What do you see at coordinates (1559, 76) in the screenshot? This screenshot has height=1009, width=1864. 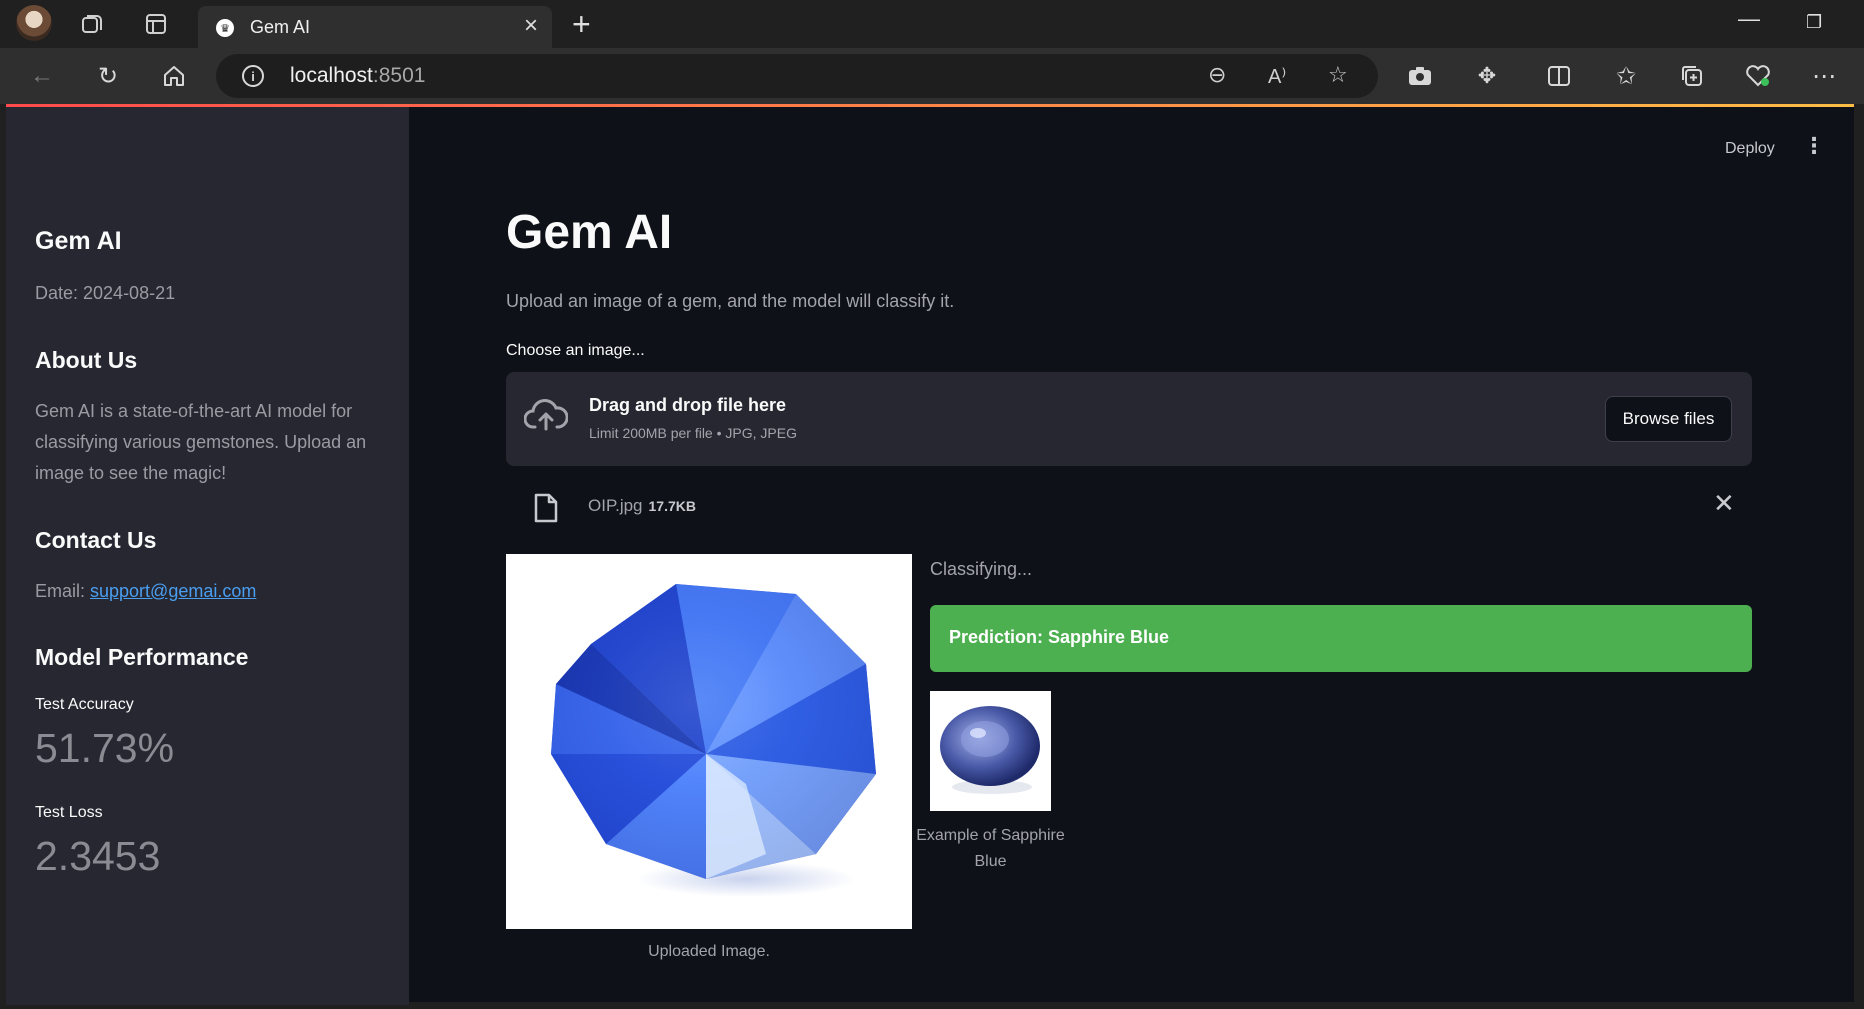 I see `split-screen-icon` at bounding box center [1559, 76].